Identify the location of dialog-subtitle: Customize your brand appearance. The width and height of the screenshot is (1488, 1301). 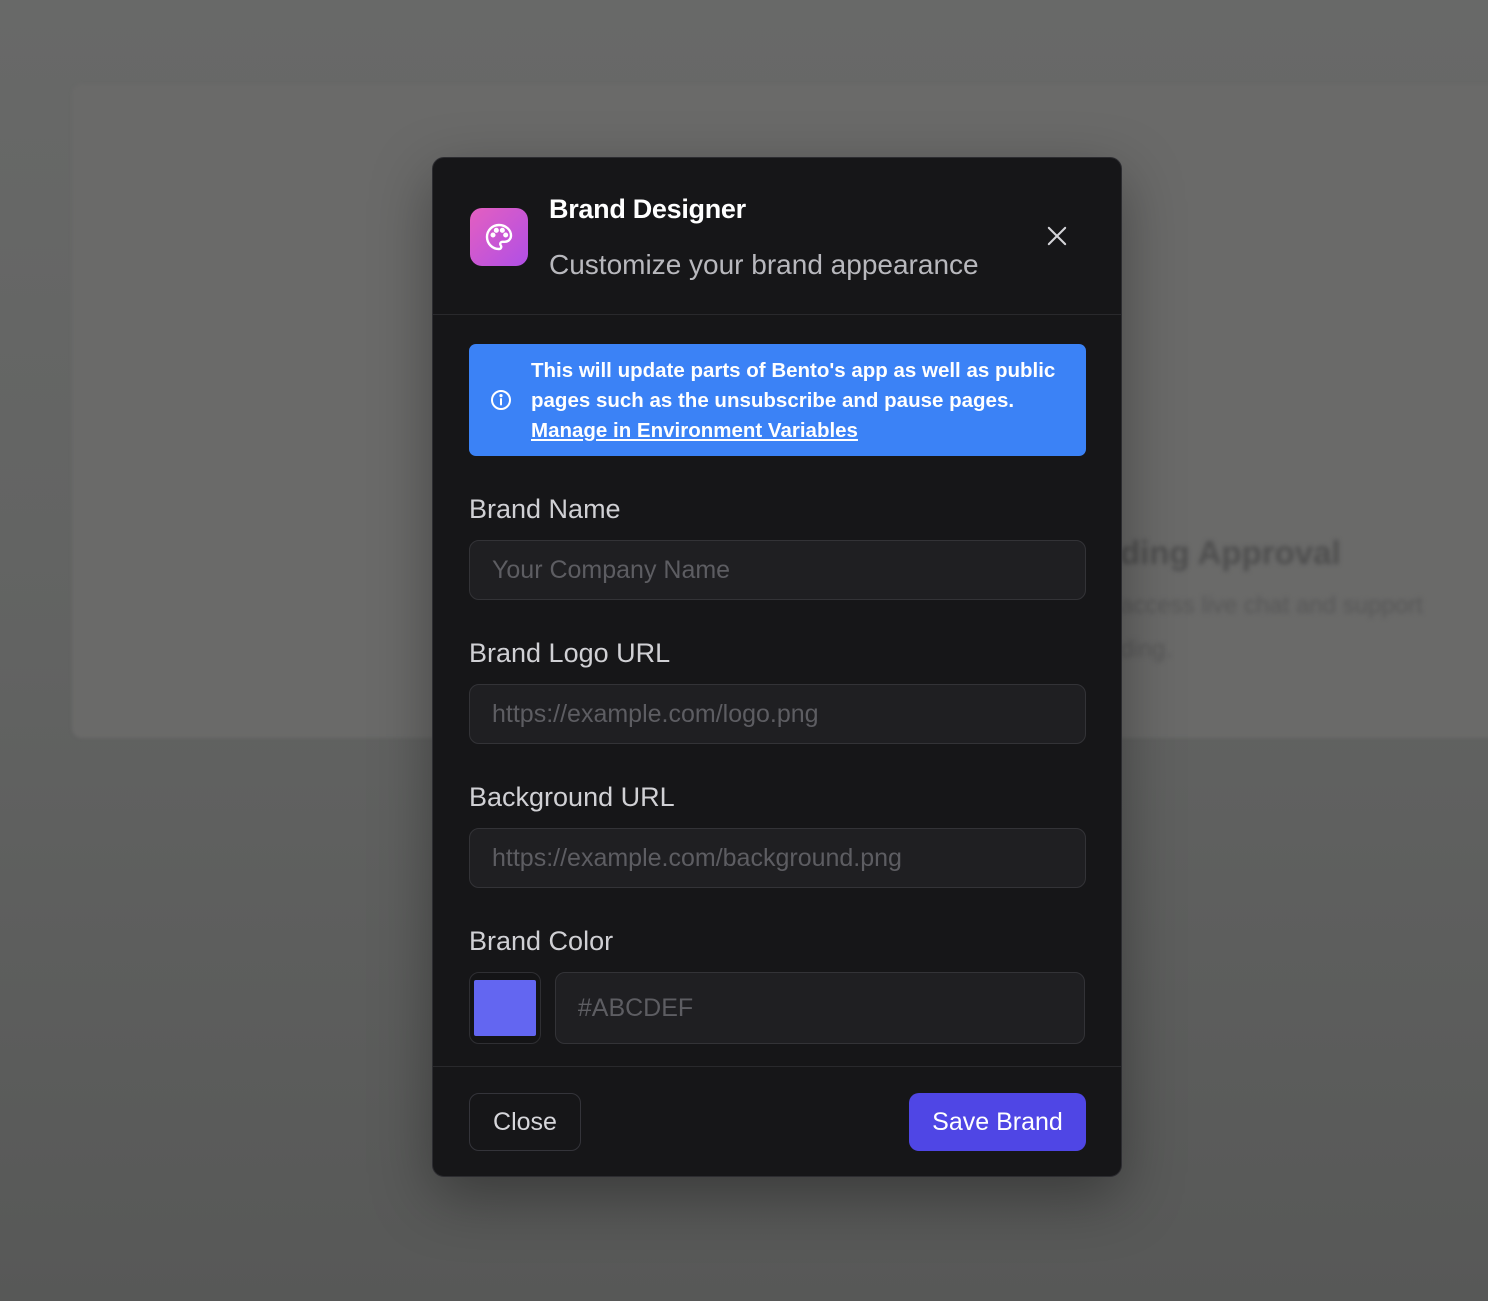
(764, 264).